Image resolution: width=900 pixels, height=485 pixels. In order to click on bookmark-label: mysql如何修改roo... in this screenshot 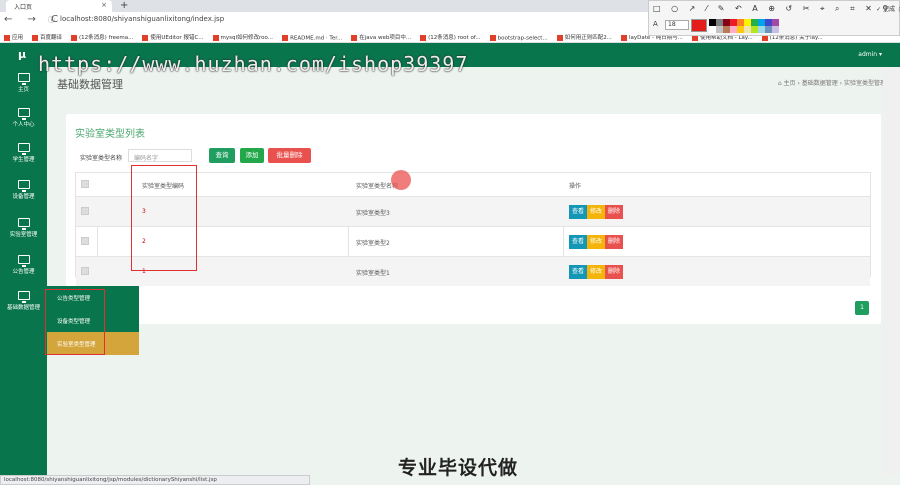, I will do `click(247, 38)`.